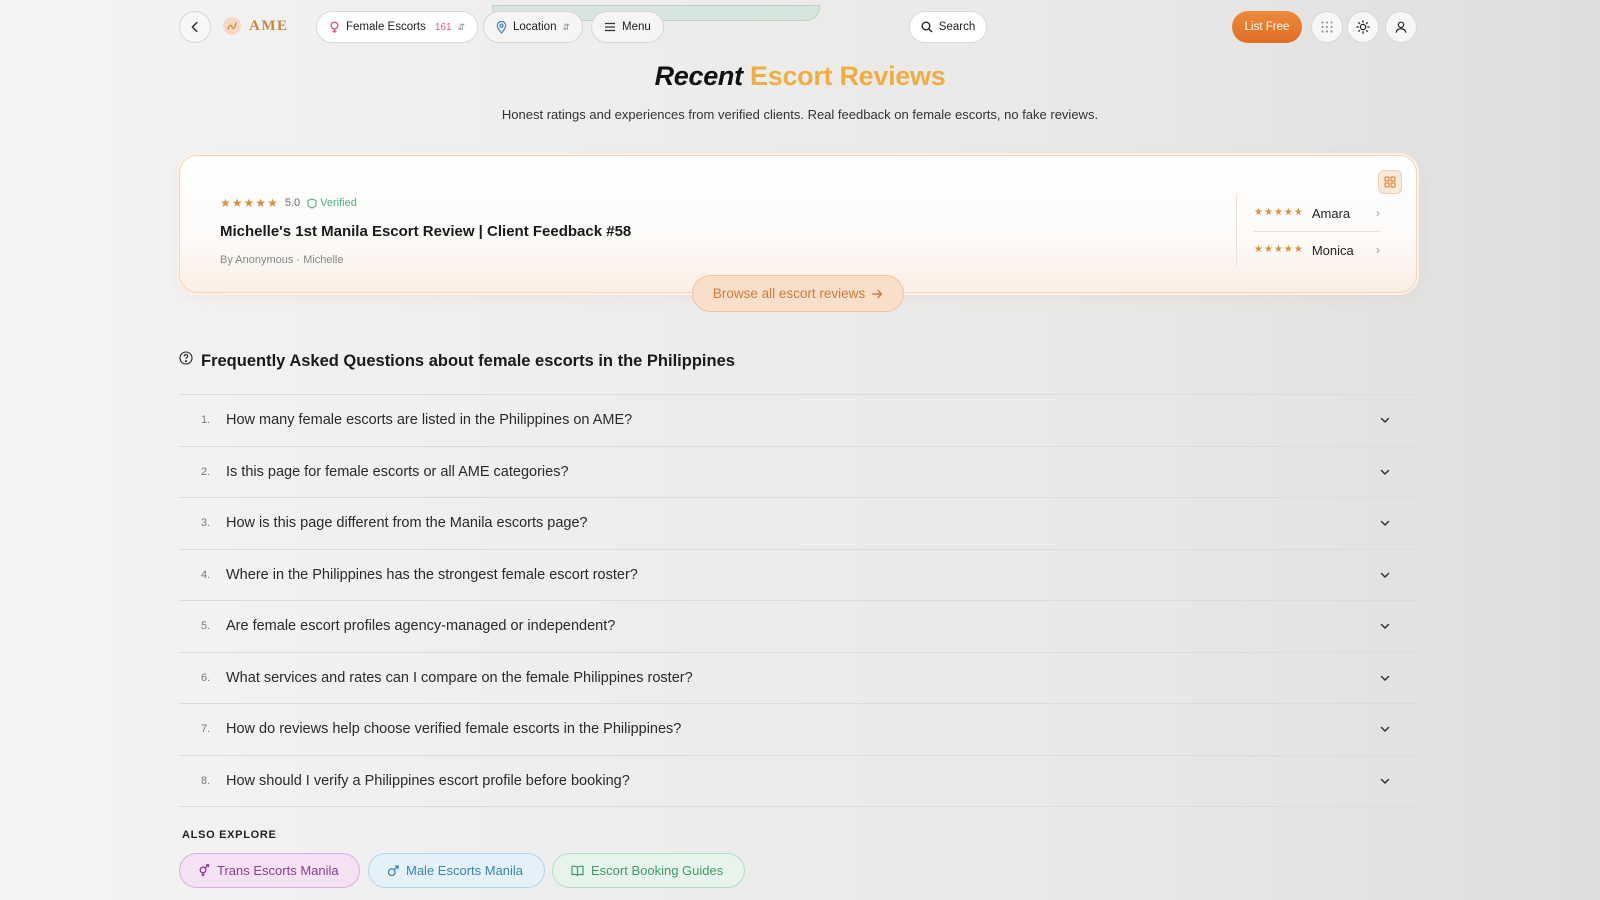 This screenshot has height=900, width=1600. I want to click on chevron-left-icon, so click(194, 27).